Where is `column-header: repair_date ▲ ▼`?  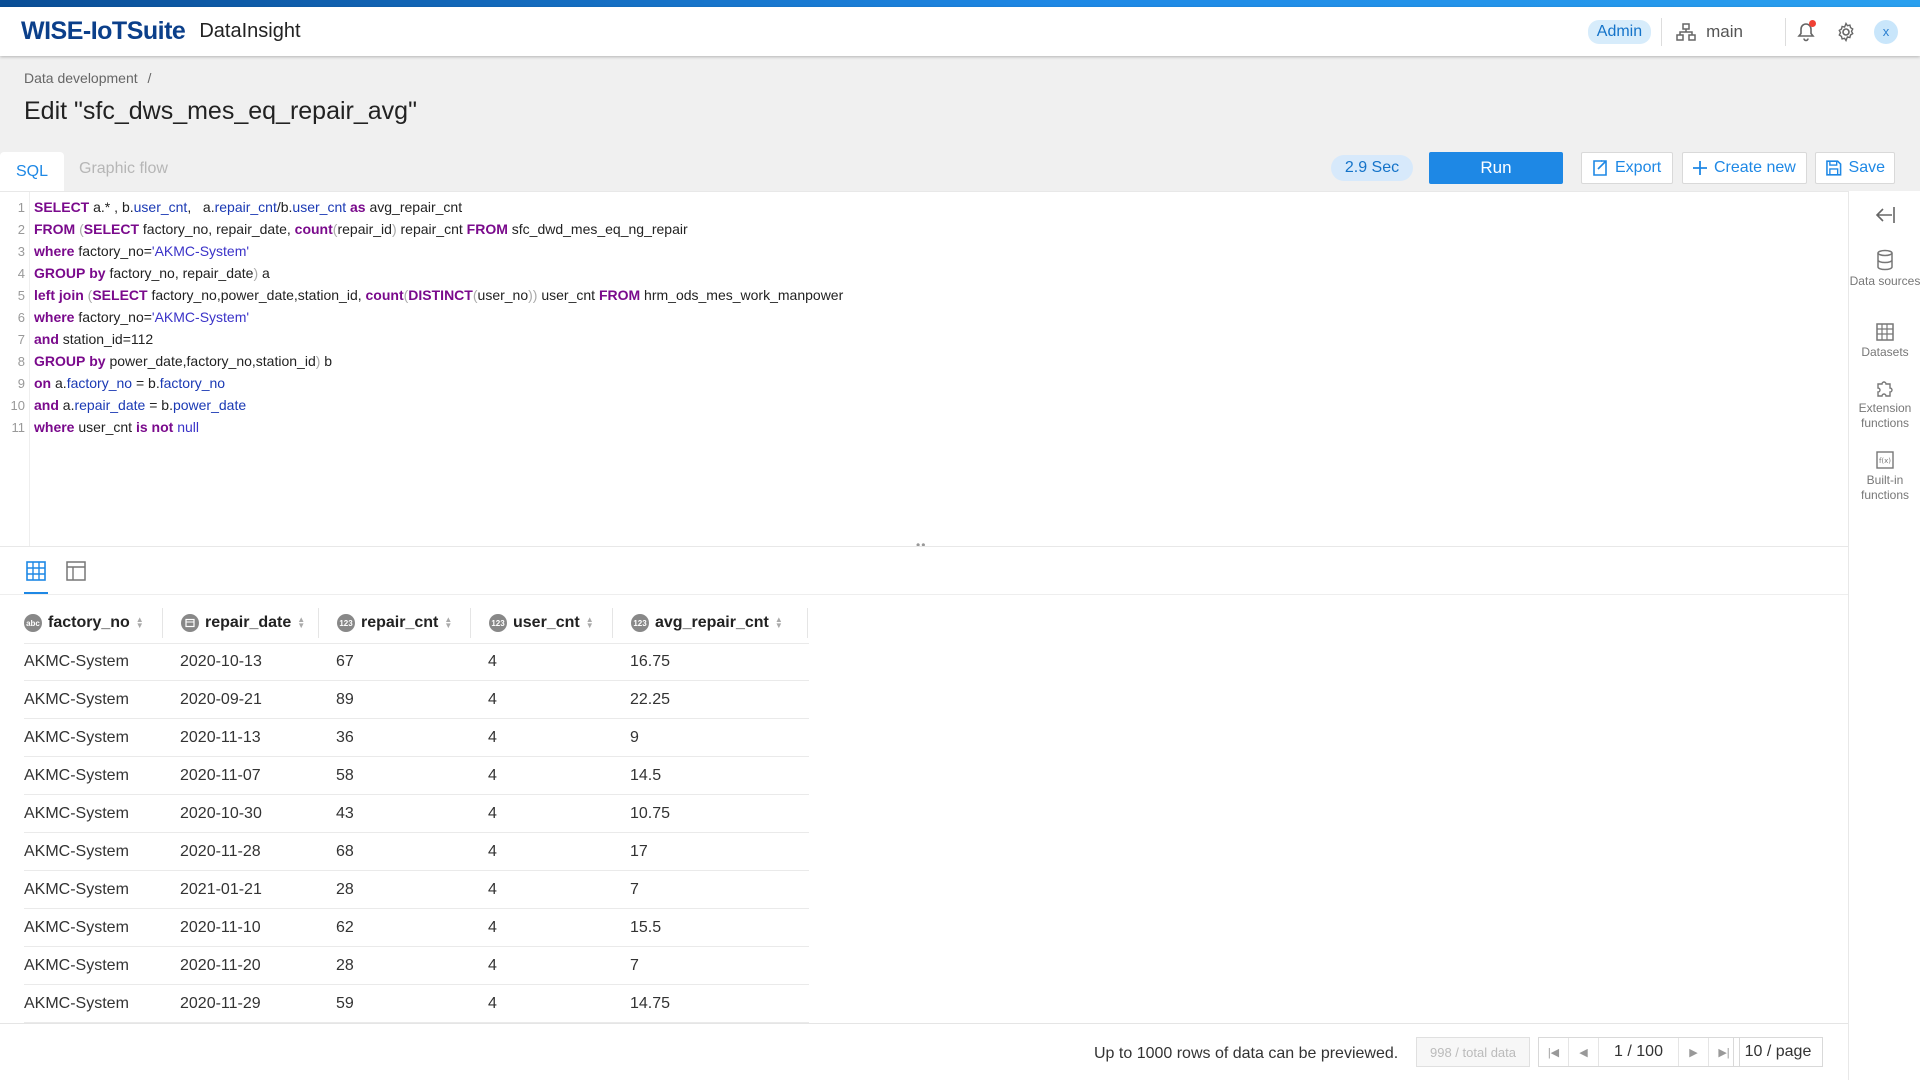
column-header: repair_date ▲ ▼ is located at coordinates (241, 623).